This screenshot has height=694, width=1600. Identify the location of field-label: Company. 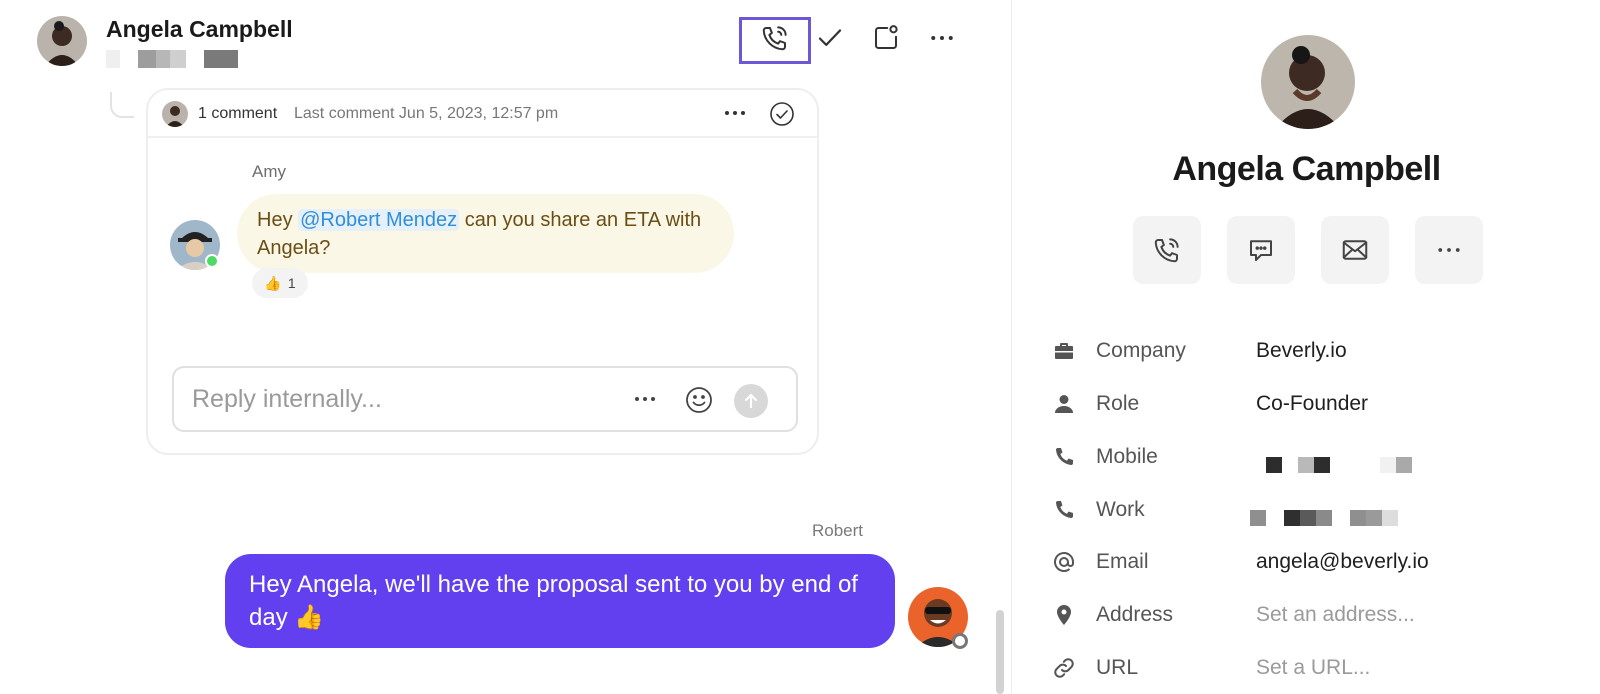
(1141, 350).